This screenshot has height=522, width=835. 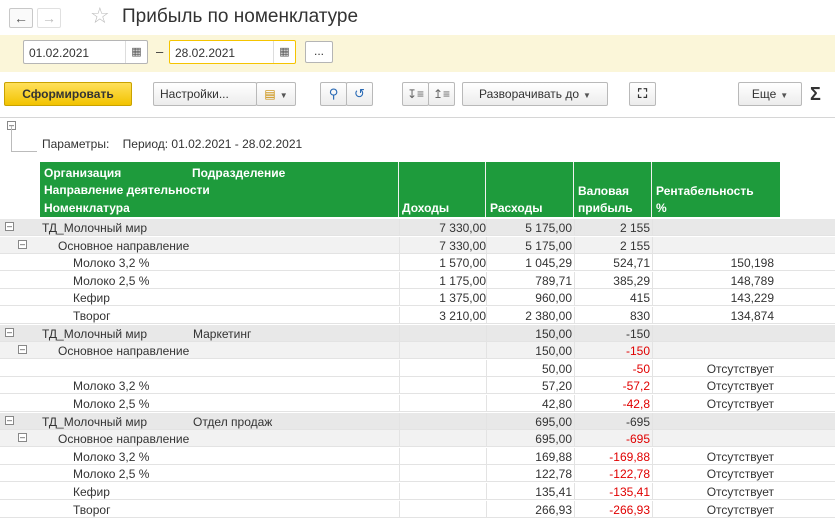 What do you see at coordinates (629, 492) in the screenshot?
I see `cell-gross: -135,41` at bounding box center [629, 492].